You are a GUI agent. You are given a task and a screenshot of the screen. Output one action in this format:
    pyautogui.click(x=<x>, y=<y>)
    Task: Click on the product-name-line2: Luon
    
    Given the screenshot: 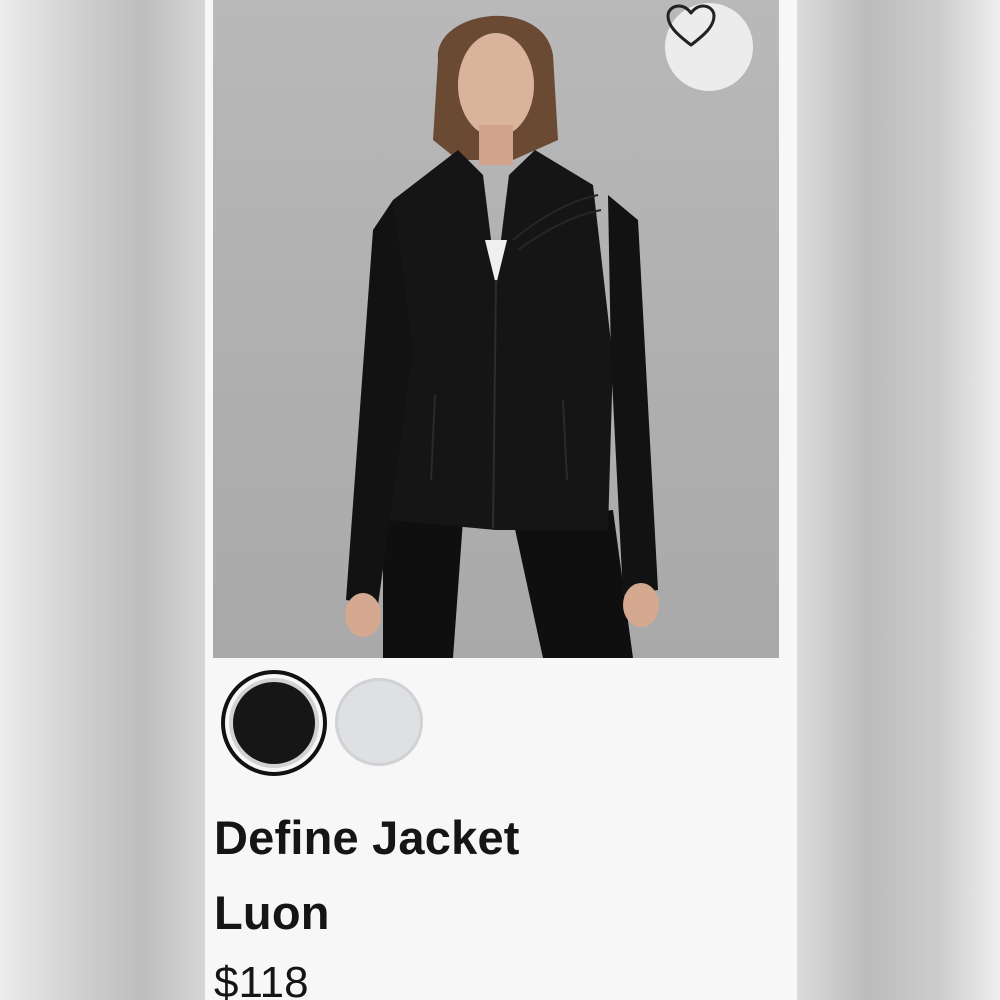 What is the action you would take?
    pyautogui.click(x=272, y=912)
    